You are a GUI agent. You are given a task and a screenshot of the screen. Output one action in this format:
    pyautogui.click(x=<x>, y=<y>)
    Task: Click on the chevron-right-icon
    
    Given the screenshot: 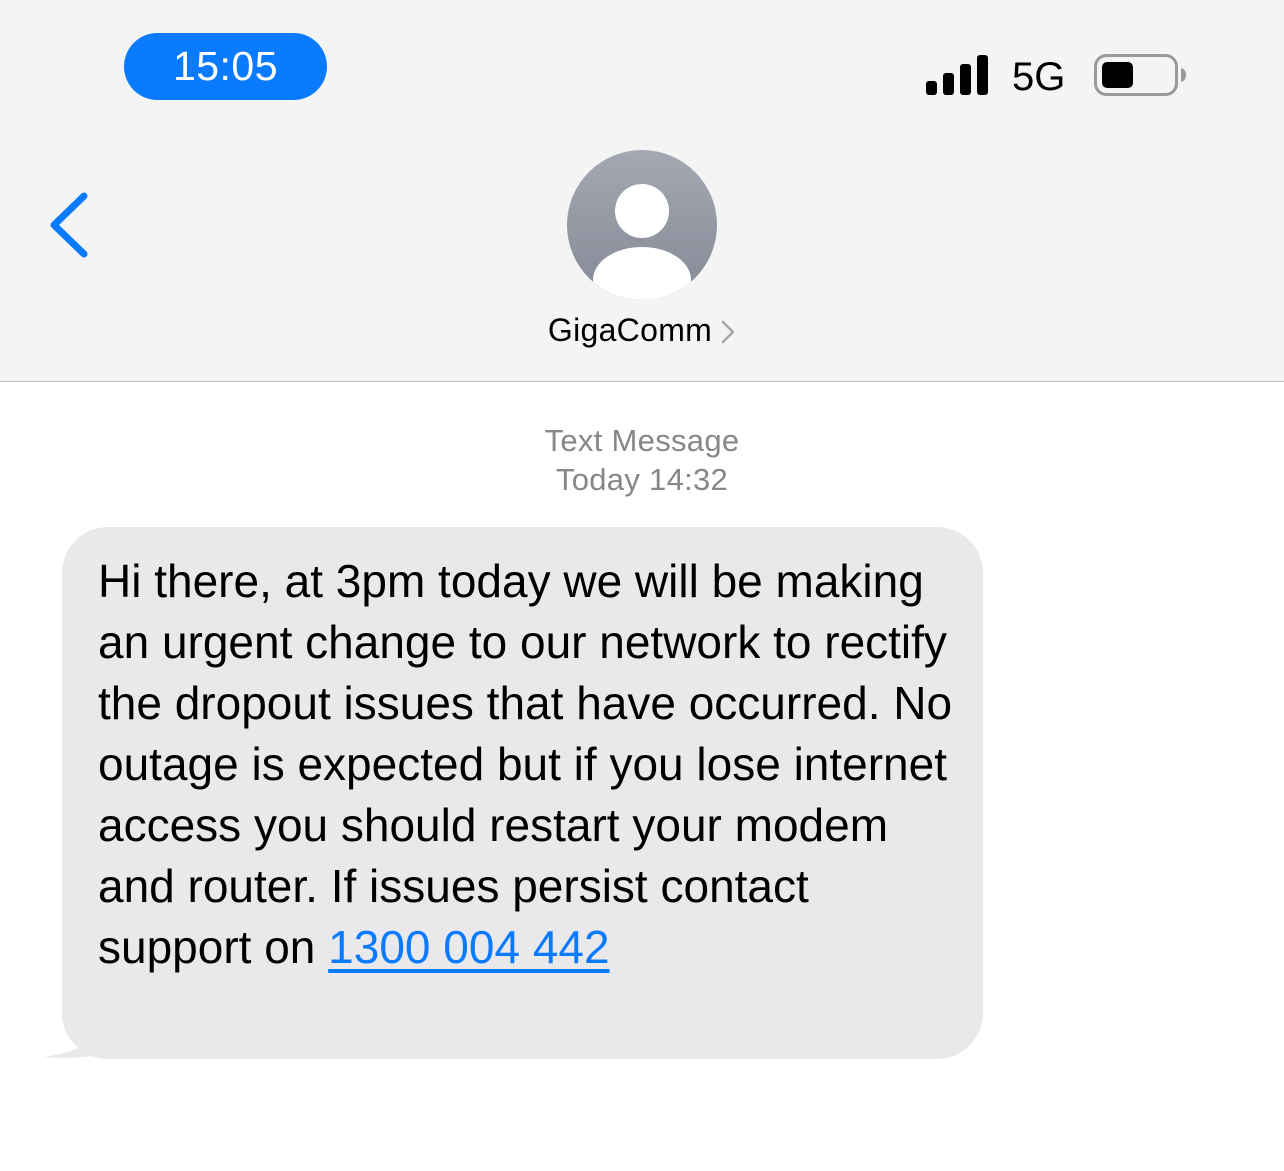 What is the action you would take?
    pyautogui.click(x=728, y=331)
    